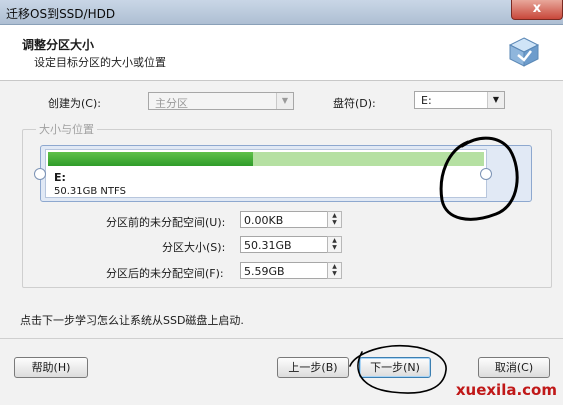 The width and height of the screenshot is (563, 405). I want to click on partition-block: E: 50.31GB NTFS, so click(266, 173).